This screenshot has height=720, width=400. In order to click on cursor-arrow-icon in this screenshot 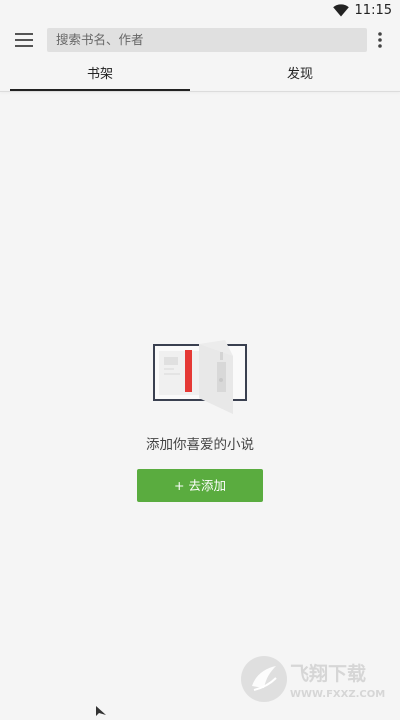, I will do `click(101, 708)`.